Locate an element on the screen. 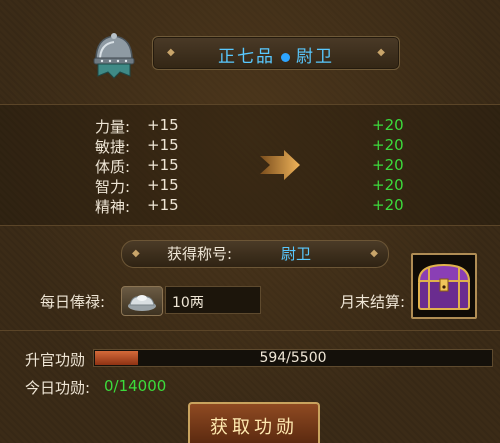 The width and height of the screenshot is (500, 443). get-merit-button: 获取功勋 is located at coordinates (254, 422).